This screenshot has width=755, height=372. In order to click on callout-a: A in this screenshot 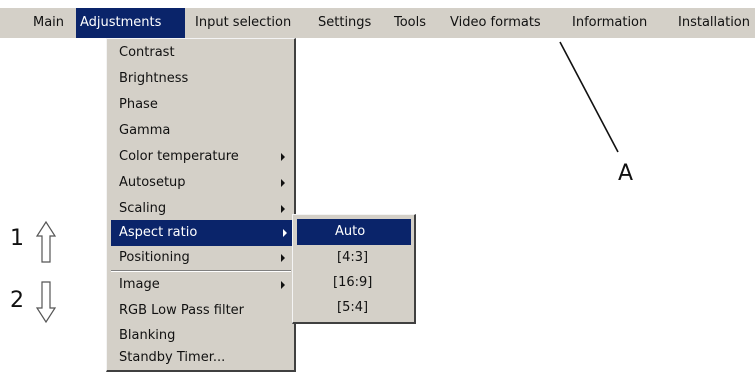, I will do `click(626, 173)`.